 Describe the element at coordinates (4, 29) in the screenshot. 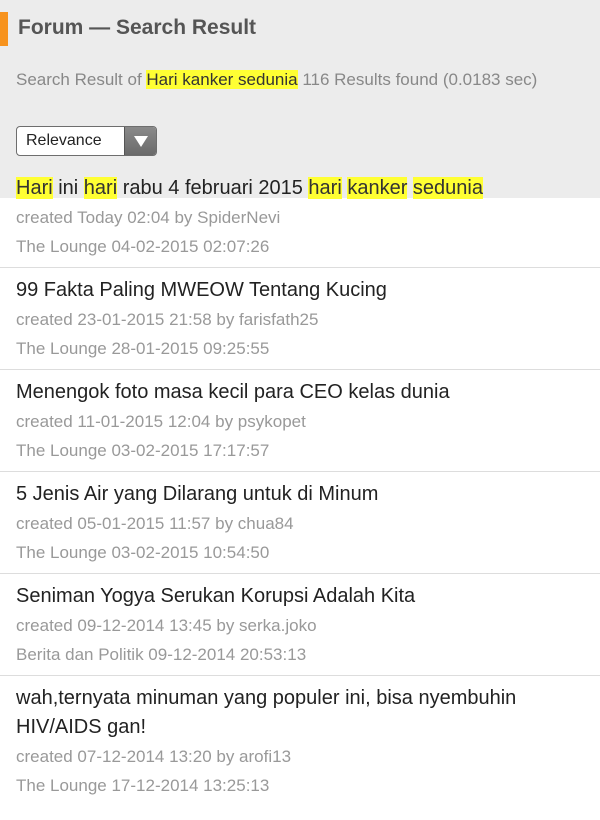

I see `header-accent-bar` at that location.